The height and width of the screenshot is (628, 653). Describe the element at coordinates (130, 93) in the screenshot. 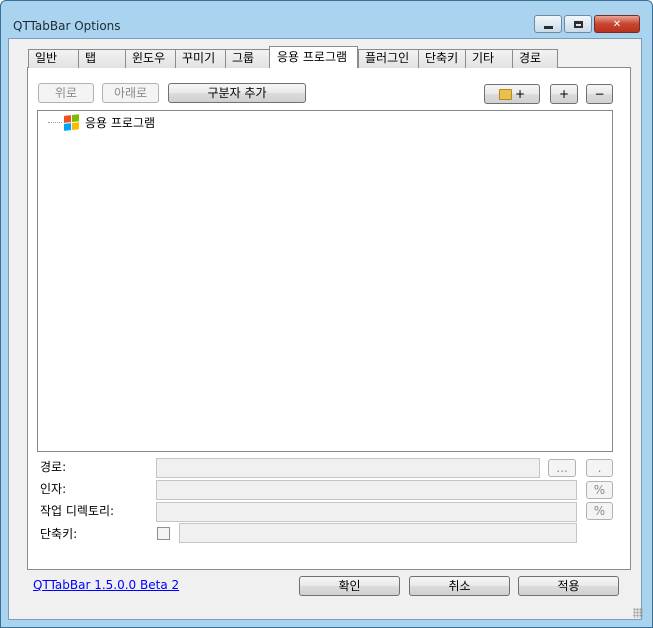

I see `move-down-button: 아래로` at that location.